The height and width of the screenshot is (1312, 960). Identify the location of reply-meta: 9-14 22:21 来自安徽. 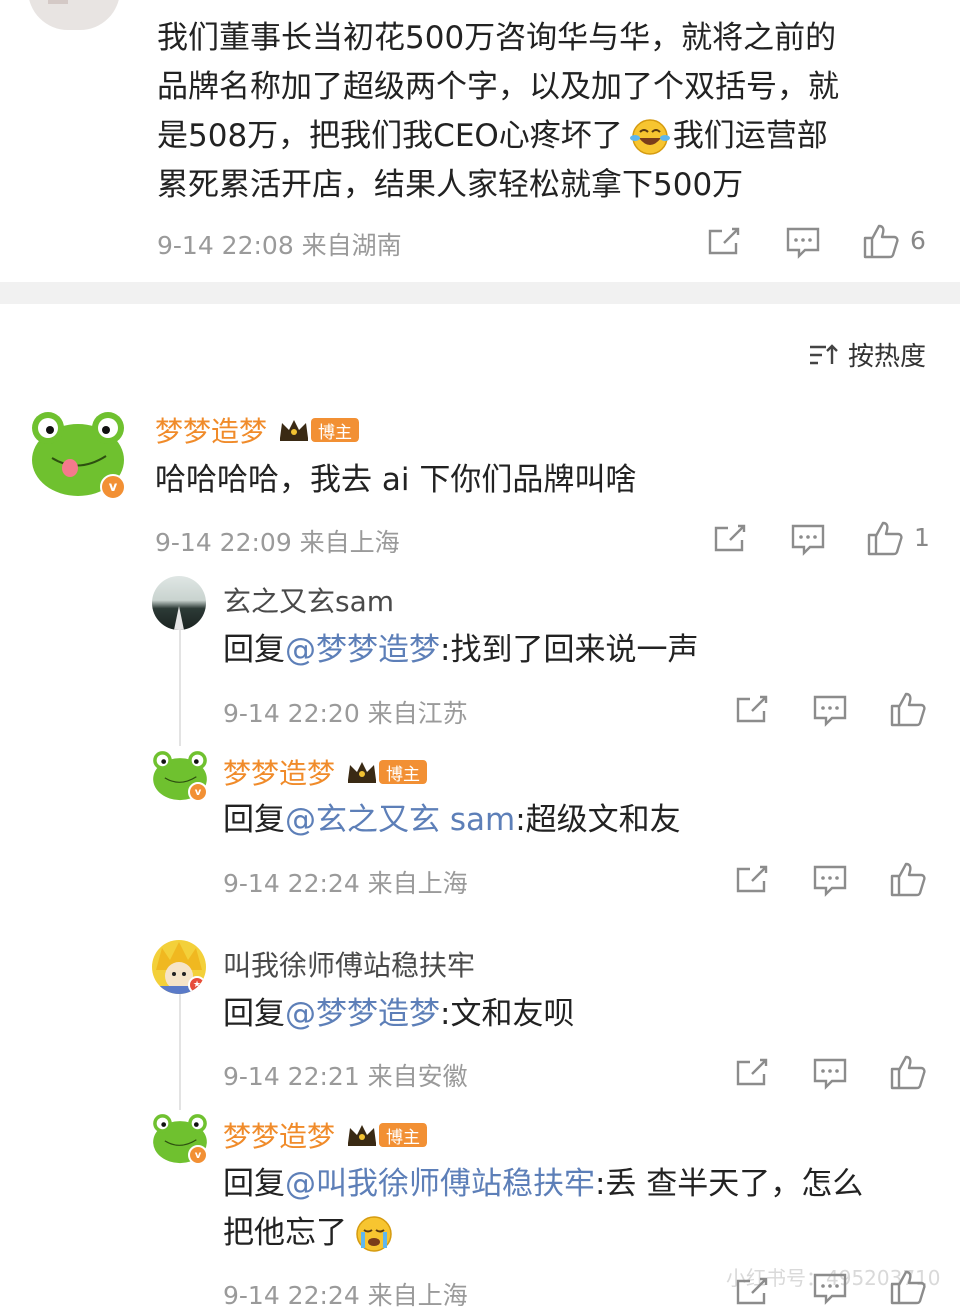
(345, 1076).